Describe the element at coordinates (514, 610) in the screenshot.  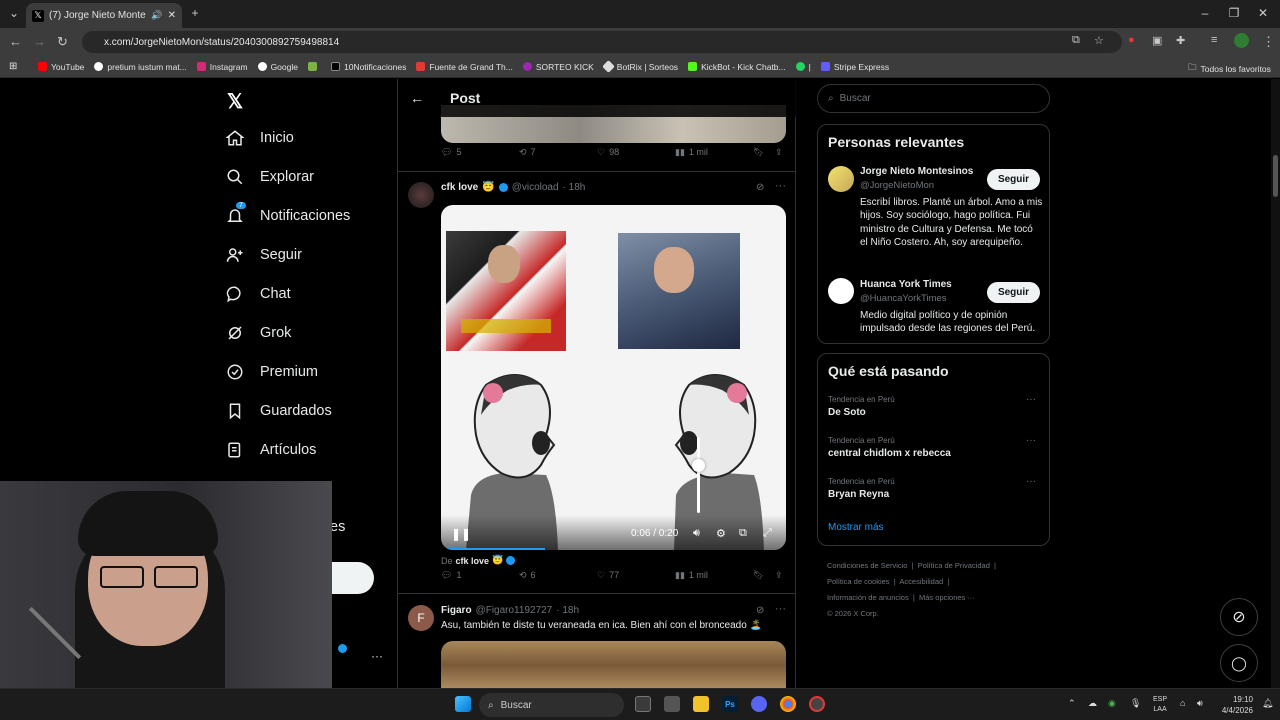
I see `author-handle: @Figaro1192727` at that location.